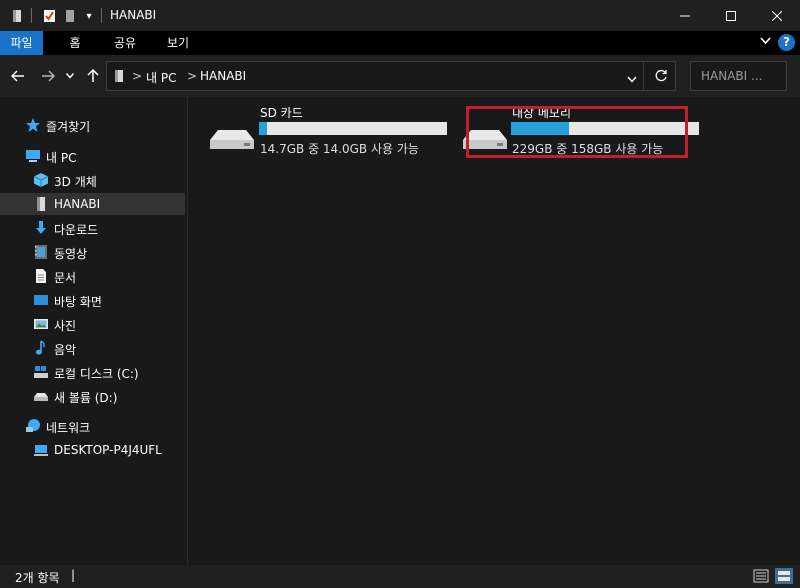 This screenshot has height=588, width=800. I want to click on address-divider, so click(643, 76).